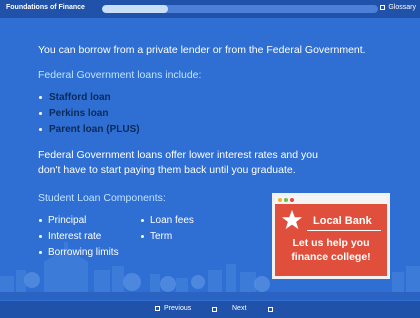 The image size is (420, 318). Describe the element at coordinates (270, 309) in the screenshot. I see `next-icon` at that location.